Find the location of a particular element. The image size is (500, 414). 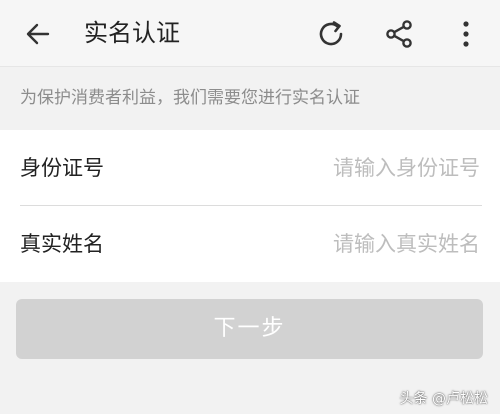

more-vertical-icon is located at coordinates (466, 34).